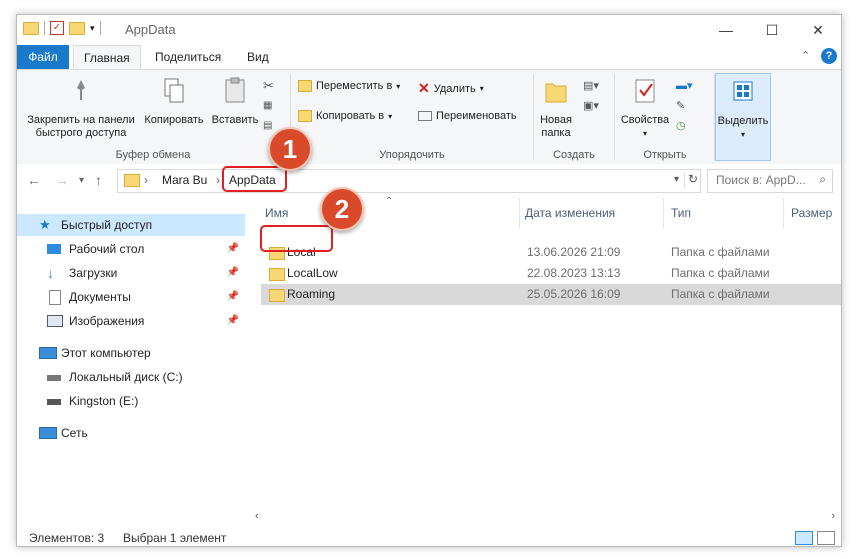 The height and width of the screenshot is (559, 856). Describe the element at coordinates (98, 180) in the screenshot. I see `up-arrow-icon: ↑` at that location.